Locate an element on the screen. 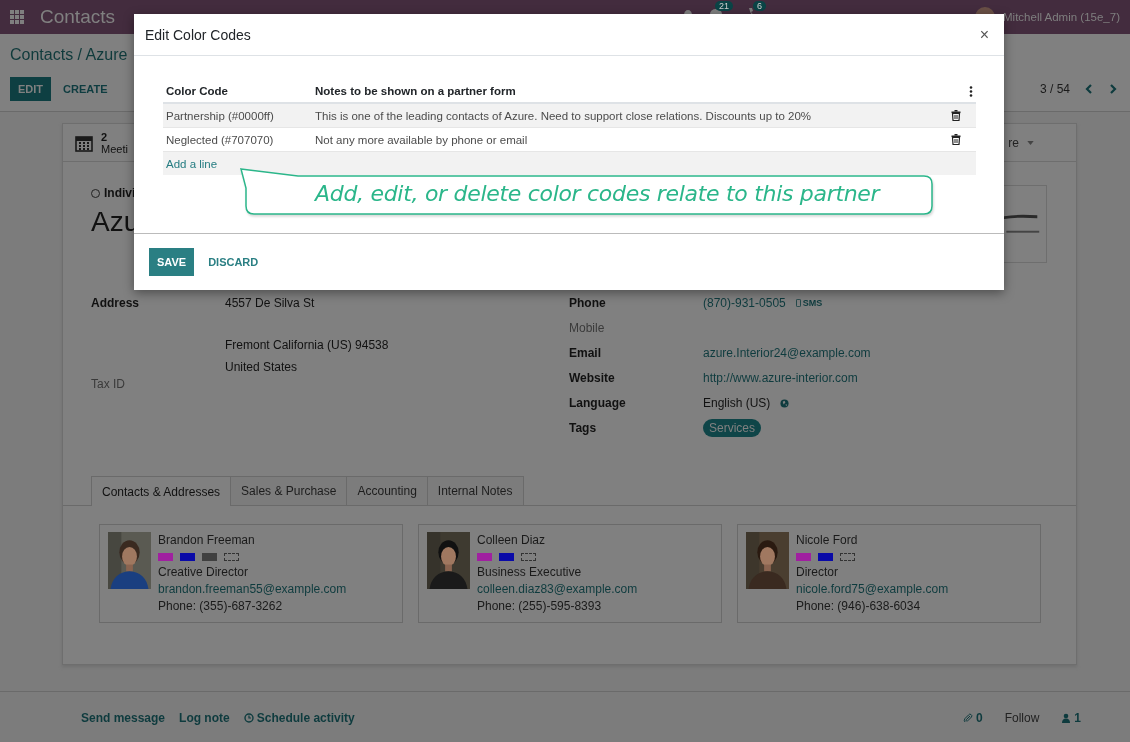 The height and width of the screenshot is (742, 1130). field-label: Tags is located at coordinates (583, 428).